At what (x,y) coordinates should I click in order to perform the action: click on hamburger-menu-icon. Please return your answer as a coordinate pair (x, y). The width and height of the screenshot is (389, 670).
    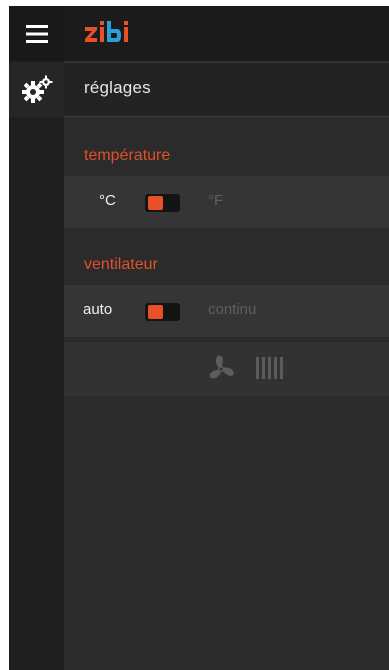
    Looking at the image, I should click on (36, 33).